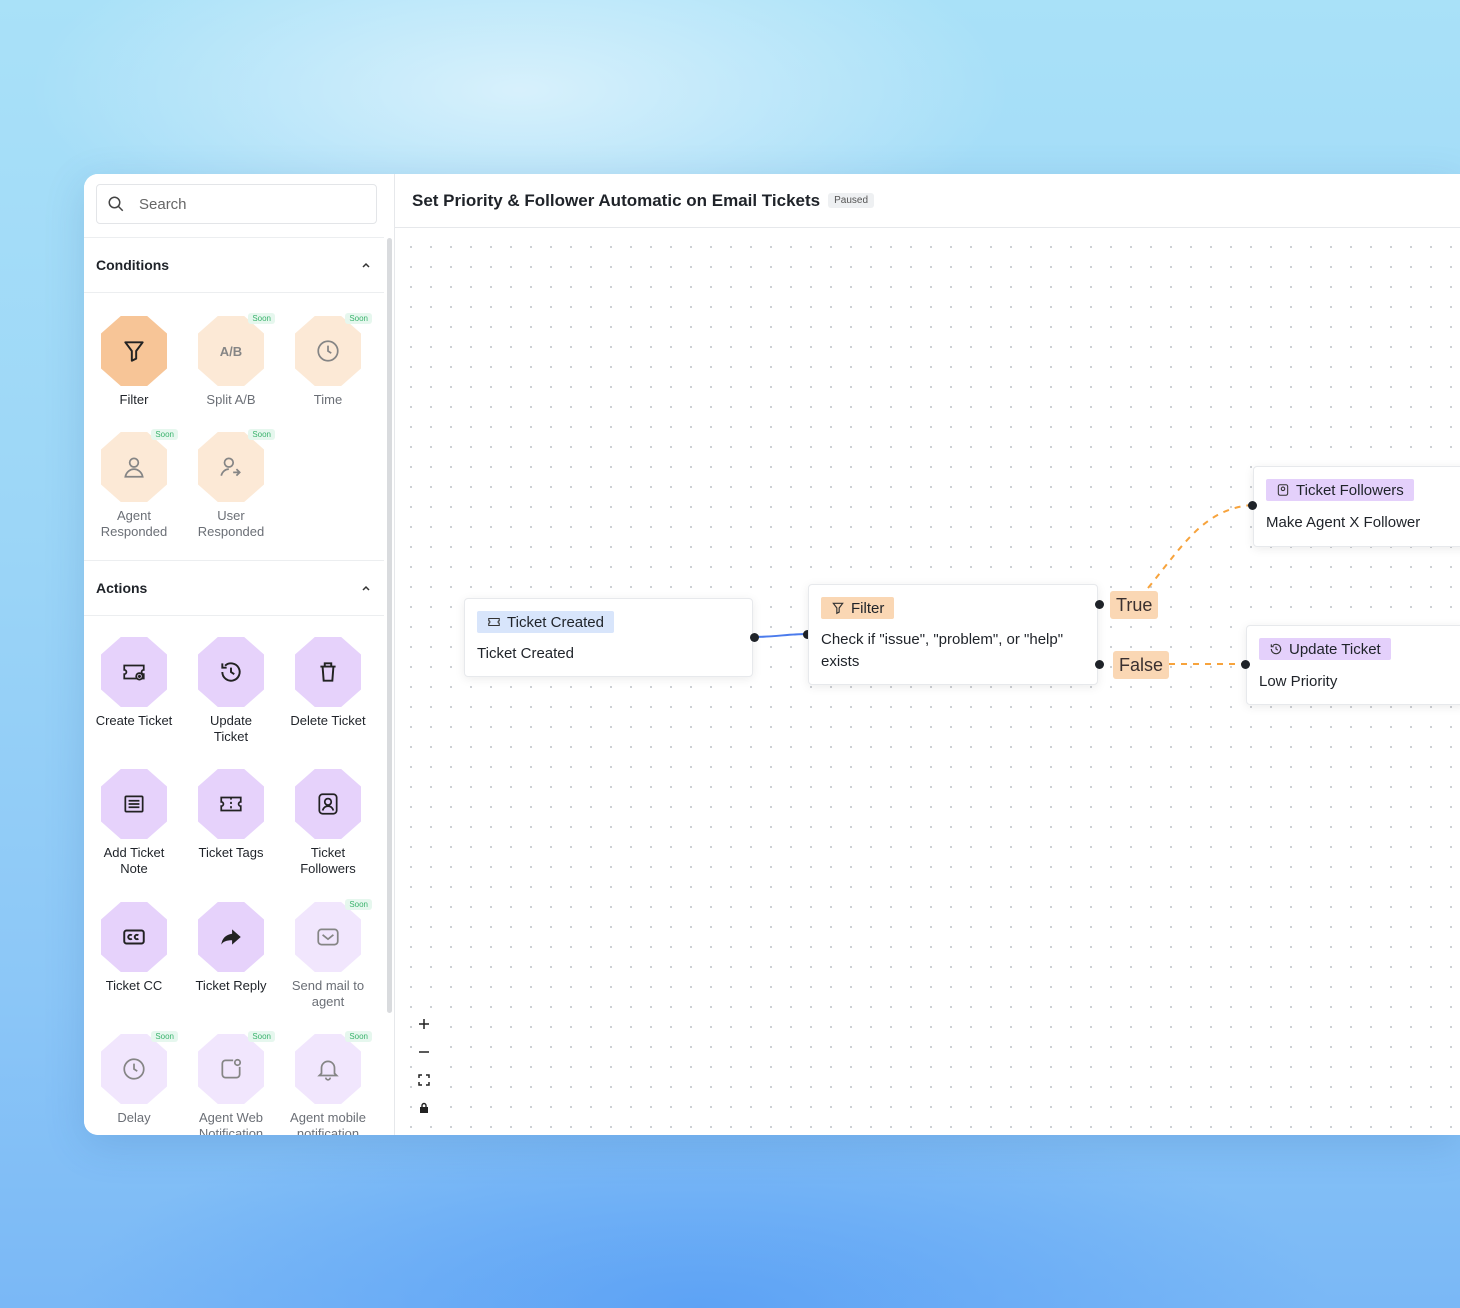  I want to click on tile-label: Agent Web Notification, so click(231, 1122).